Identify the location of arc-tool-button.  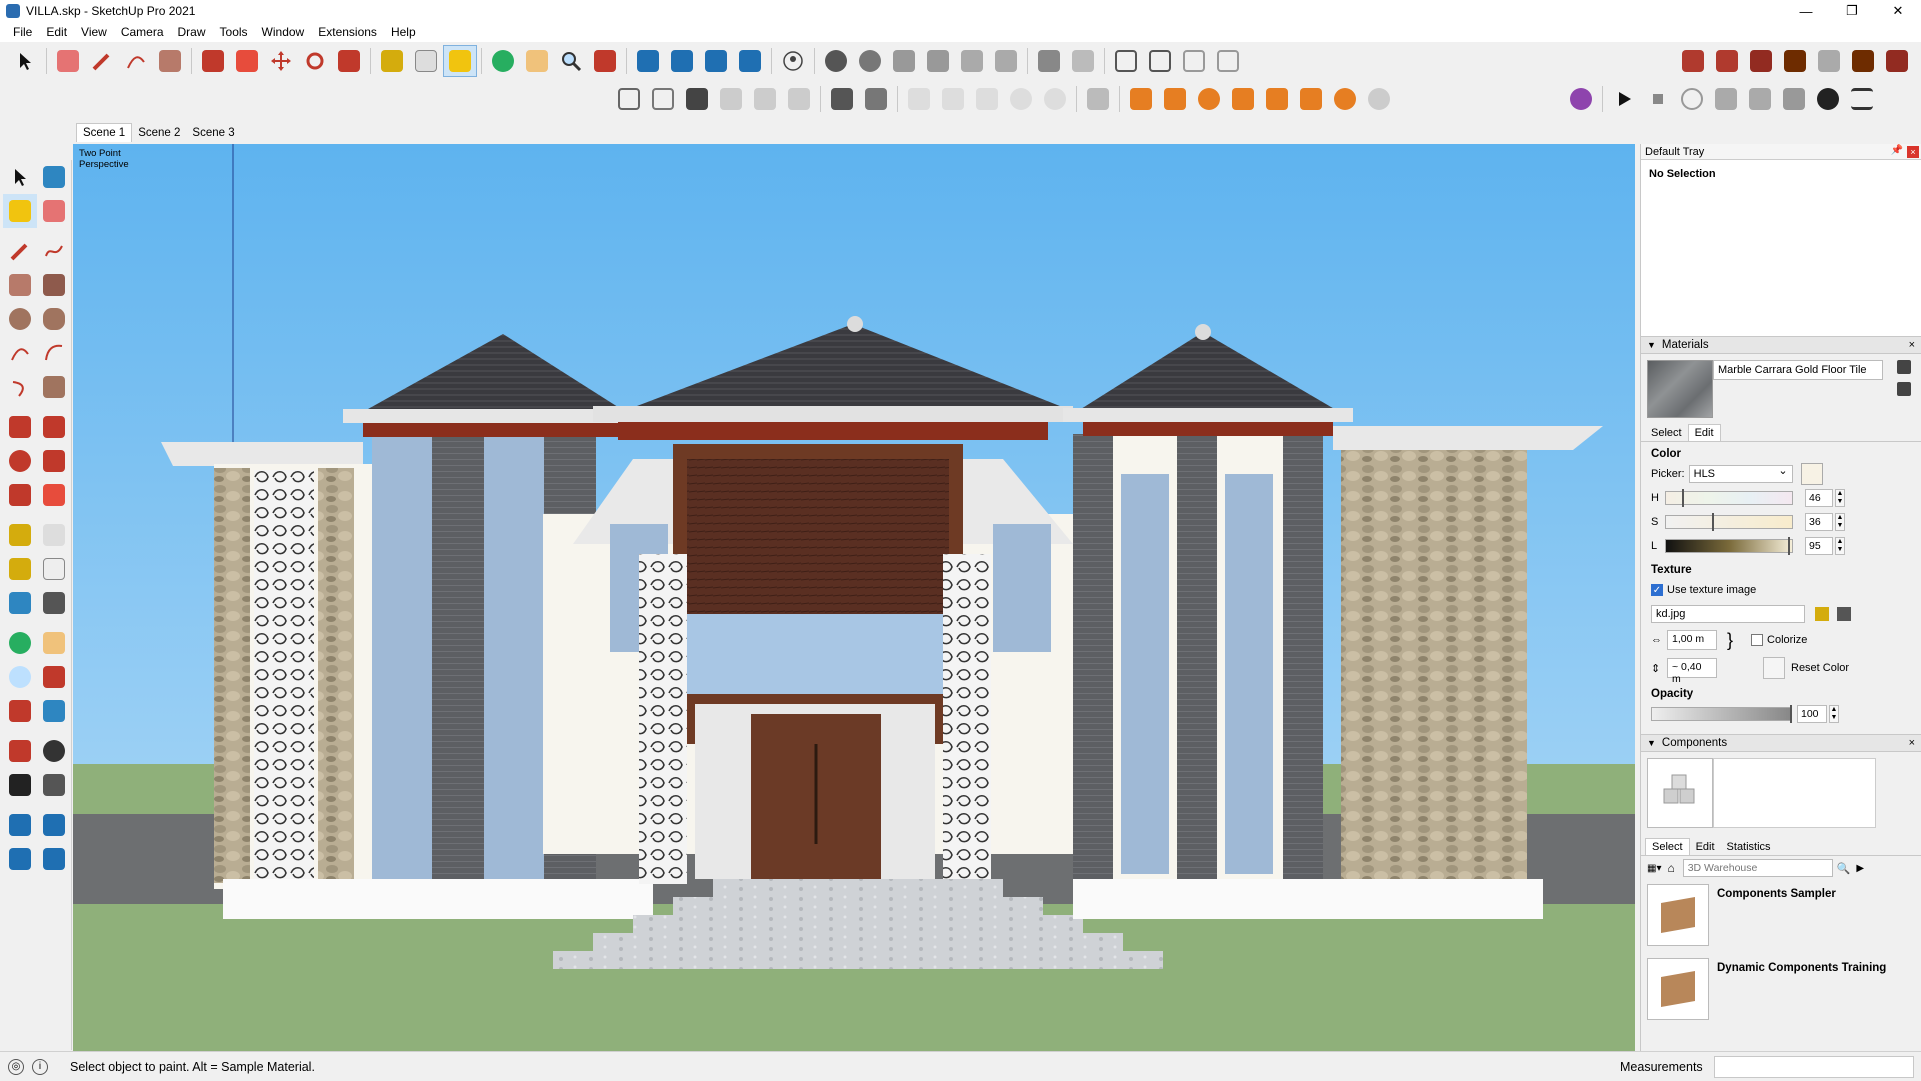
(136, 61).